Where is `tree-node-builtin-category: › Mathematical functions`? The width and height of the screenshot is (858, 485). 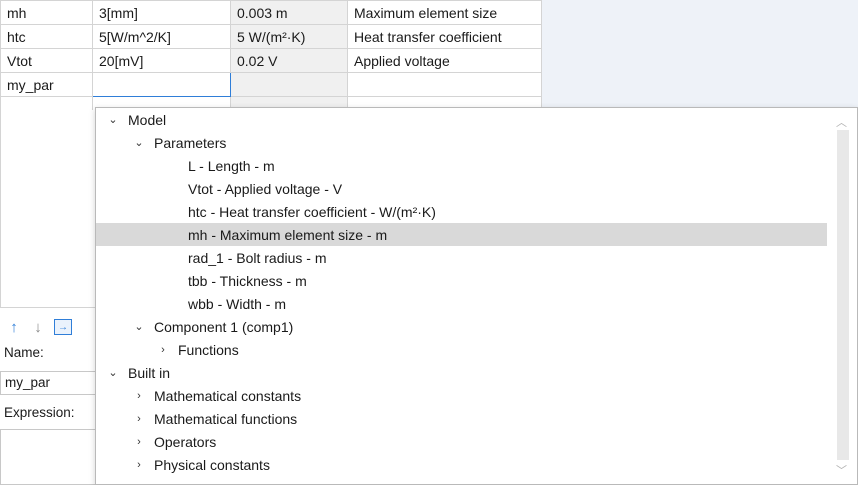
tree-node-builtin-category: › Mathematical functions is located at coordinates (461, 418).